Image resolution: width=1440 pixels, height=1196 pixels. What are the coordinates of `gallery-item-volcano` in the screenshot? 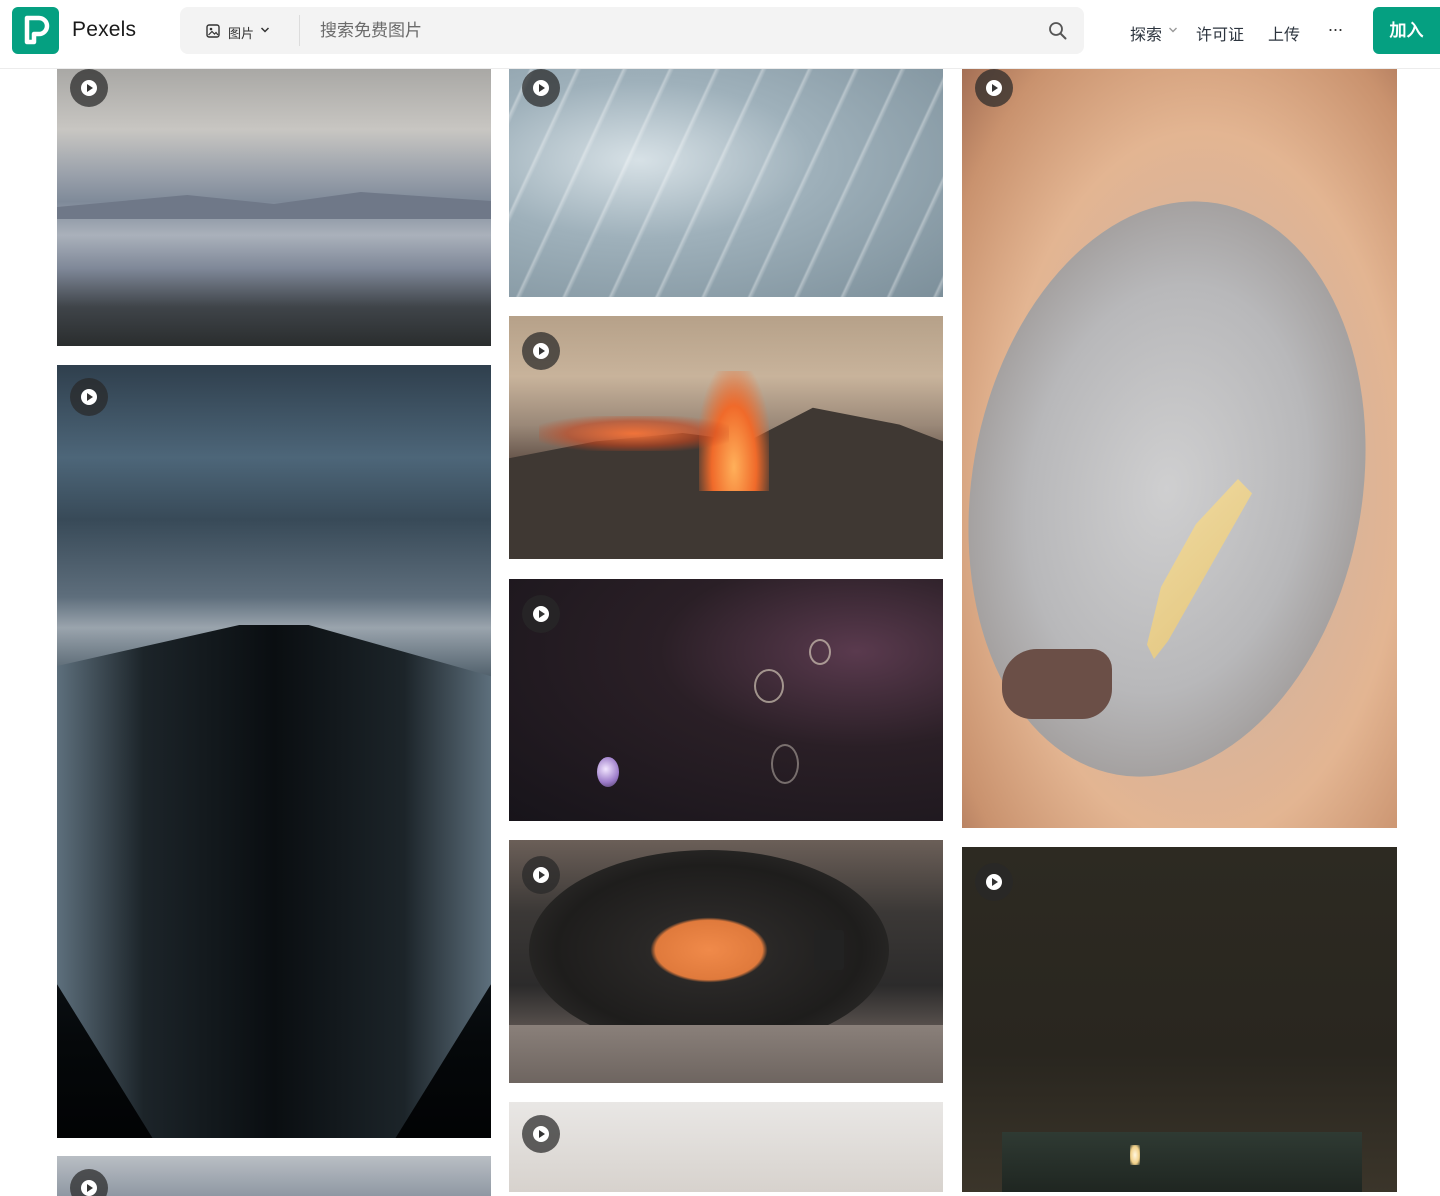 It's located at (726, 437).